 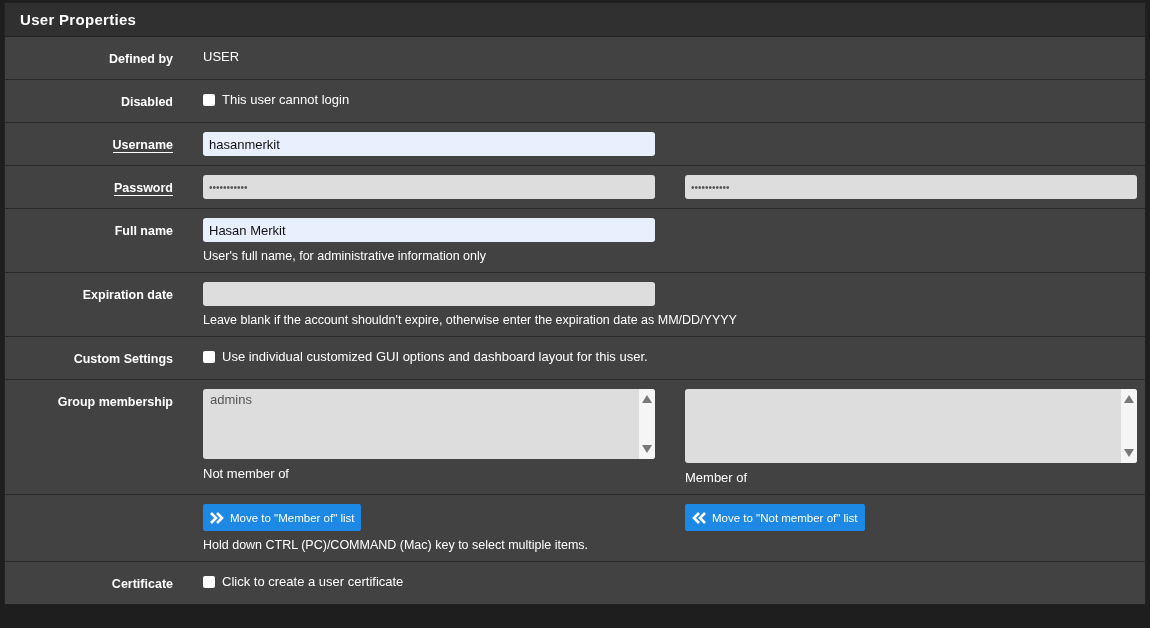 I want to click on field-label: Full name, so click(x=143, y=231).